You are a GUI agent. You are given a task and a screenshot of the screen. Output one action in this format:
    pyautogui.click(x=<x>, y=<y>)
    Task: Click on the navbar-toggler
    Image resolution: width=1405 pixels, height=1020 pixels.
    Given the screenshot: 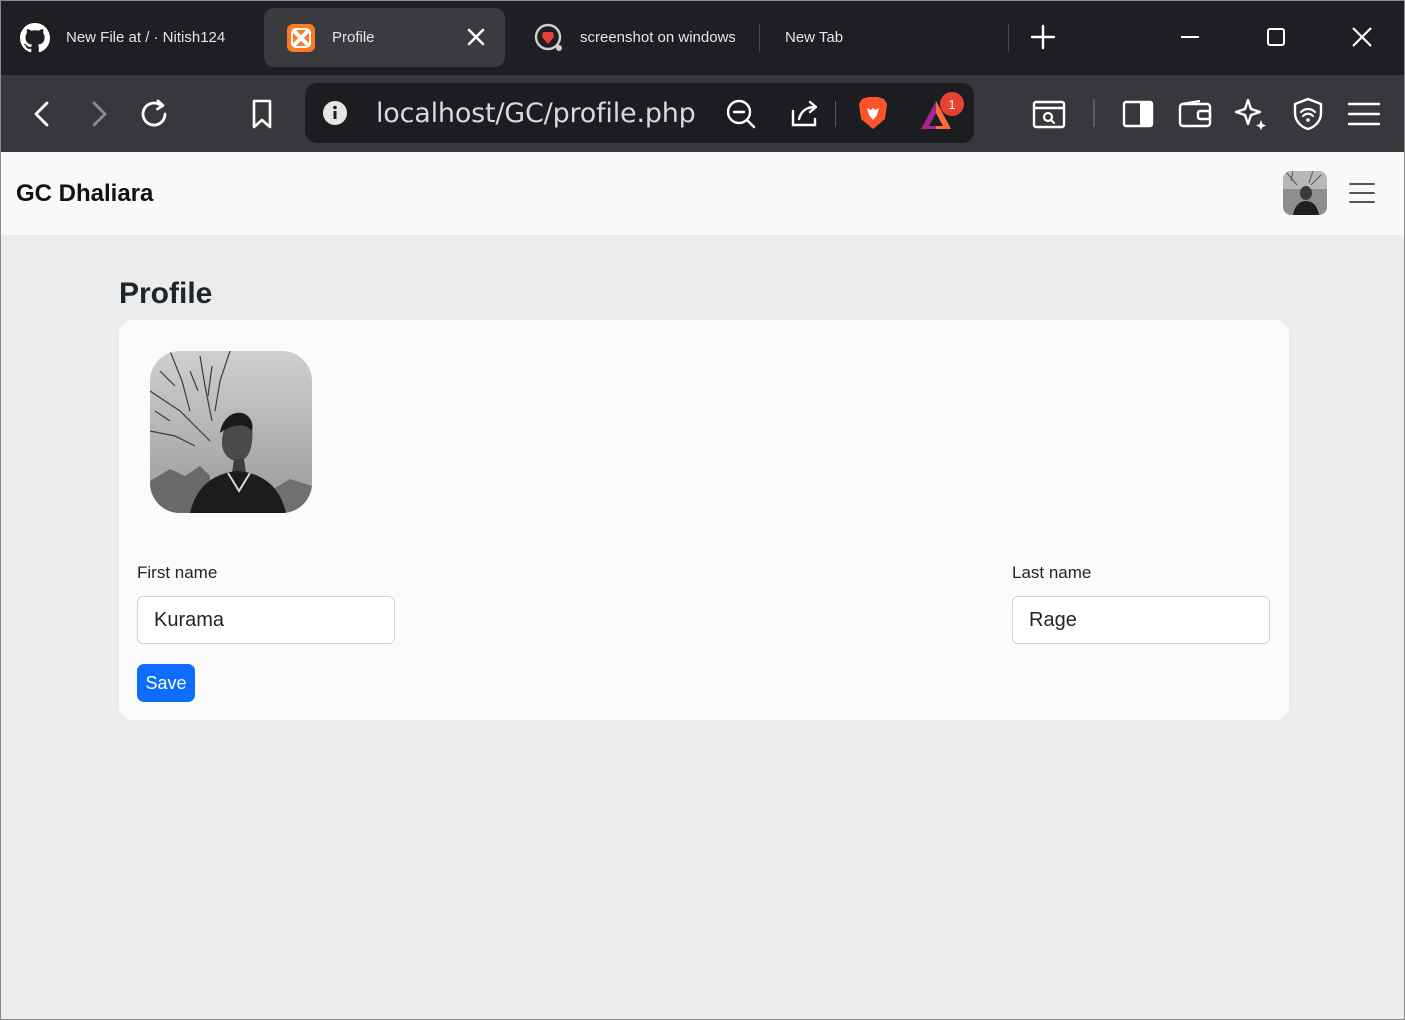 What is the action you would take?
    pyautogui.click(x=1362, y=193)
    